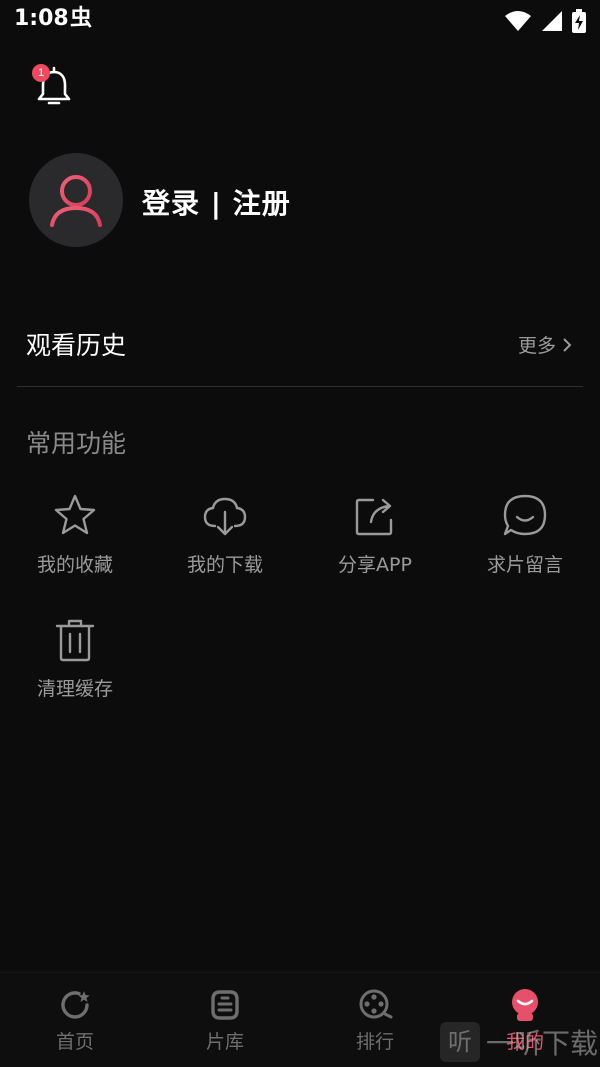 The width and height of the screenshot is (600, 1067). I want to click on login-register-link: 登录 | 注册, so click(216, 202).